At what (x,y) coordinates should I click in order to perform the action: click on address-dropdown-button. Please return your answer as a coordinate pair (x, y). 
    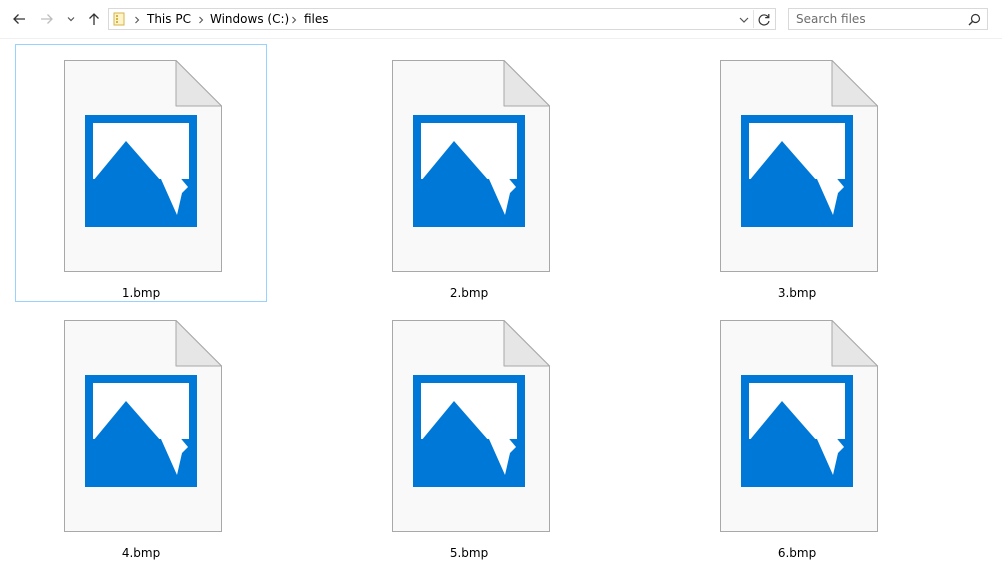
    Looking at the image, I should click on (744, 20).